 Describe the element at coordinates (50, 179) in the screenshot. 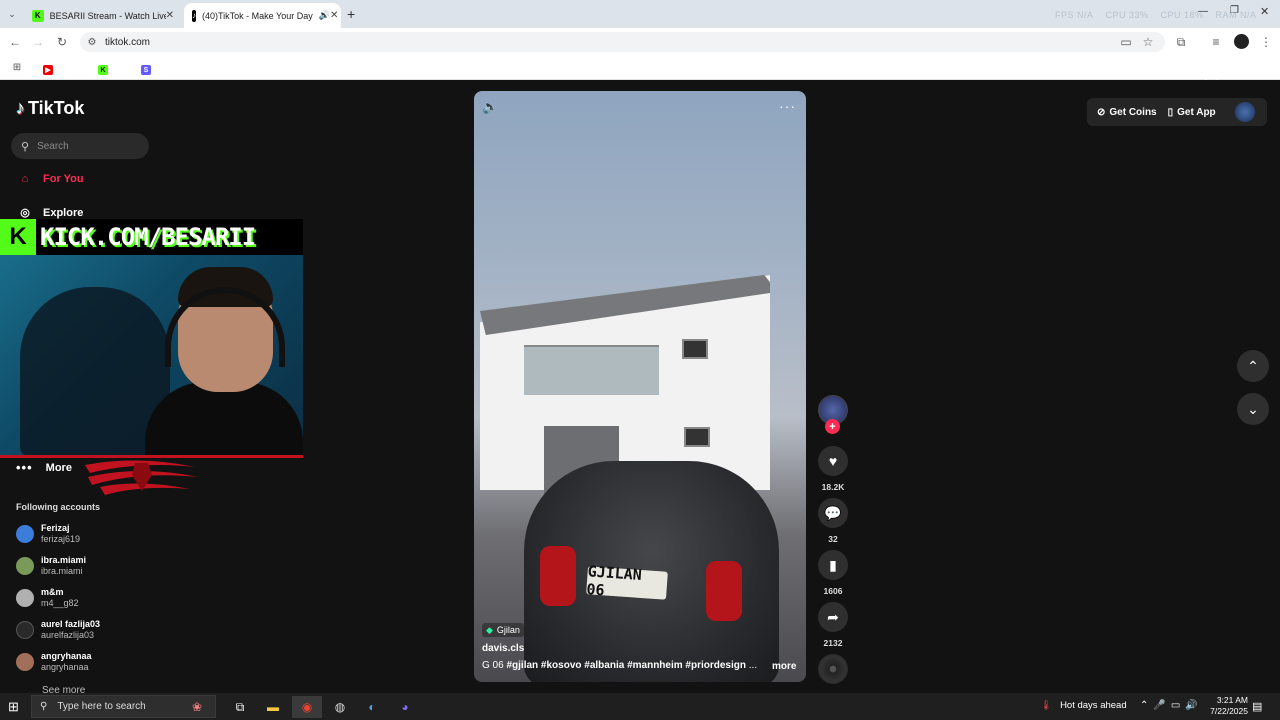

I see `nav-for-you: ⌂ For You` at that location.